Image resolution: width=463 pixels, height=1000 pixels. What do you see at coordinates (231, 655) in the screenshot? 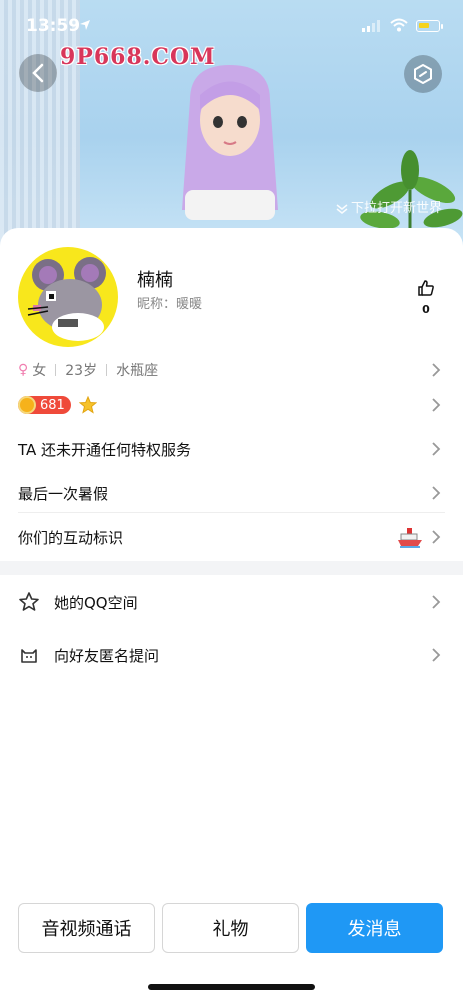
I see `anonymous-question-row: 向好友匿名提问` at bounding box center [231, 655].